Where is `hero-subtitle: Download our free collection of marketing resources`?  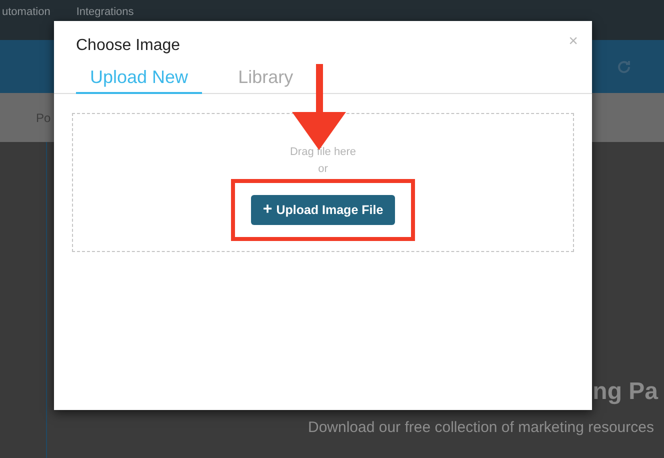 hero-subtitle: Download our free collection of marketing resources is located at coordinates (481, 427).